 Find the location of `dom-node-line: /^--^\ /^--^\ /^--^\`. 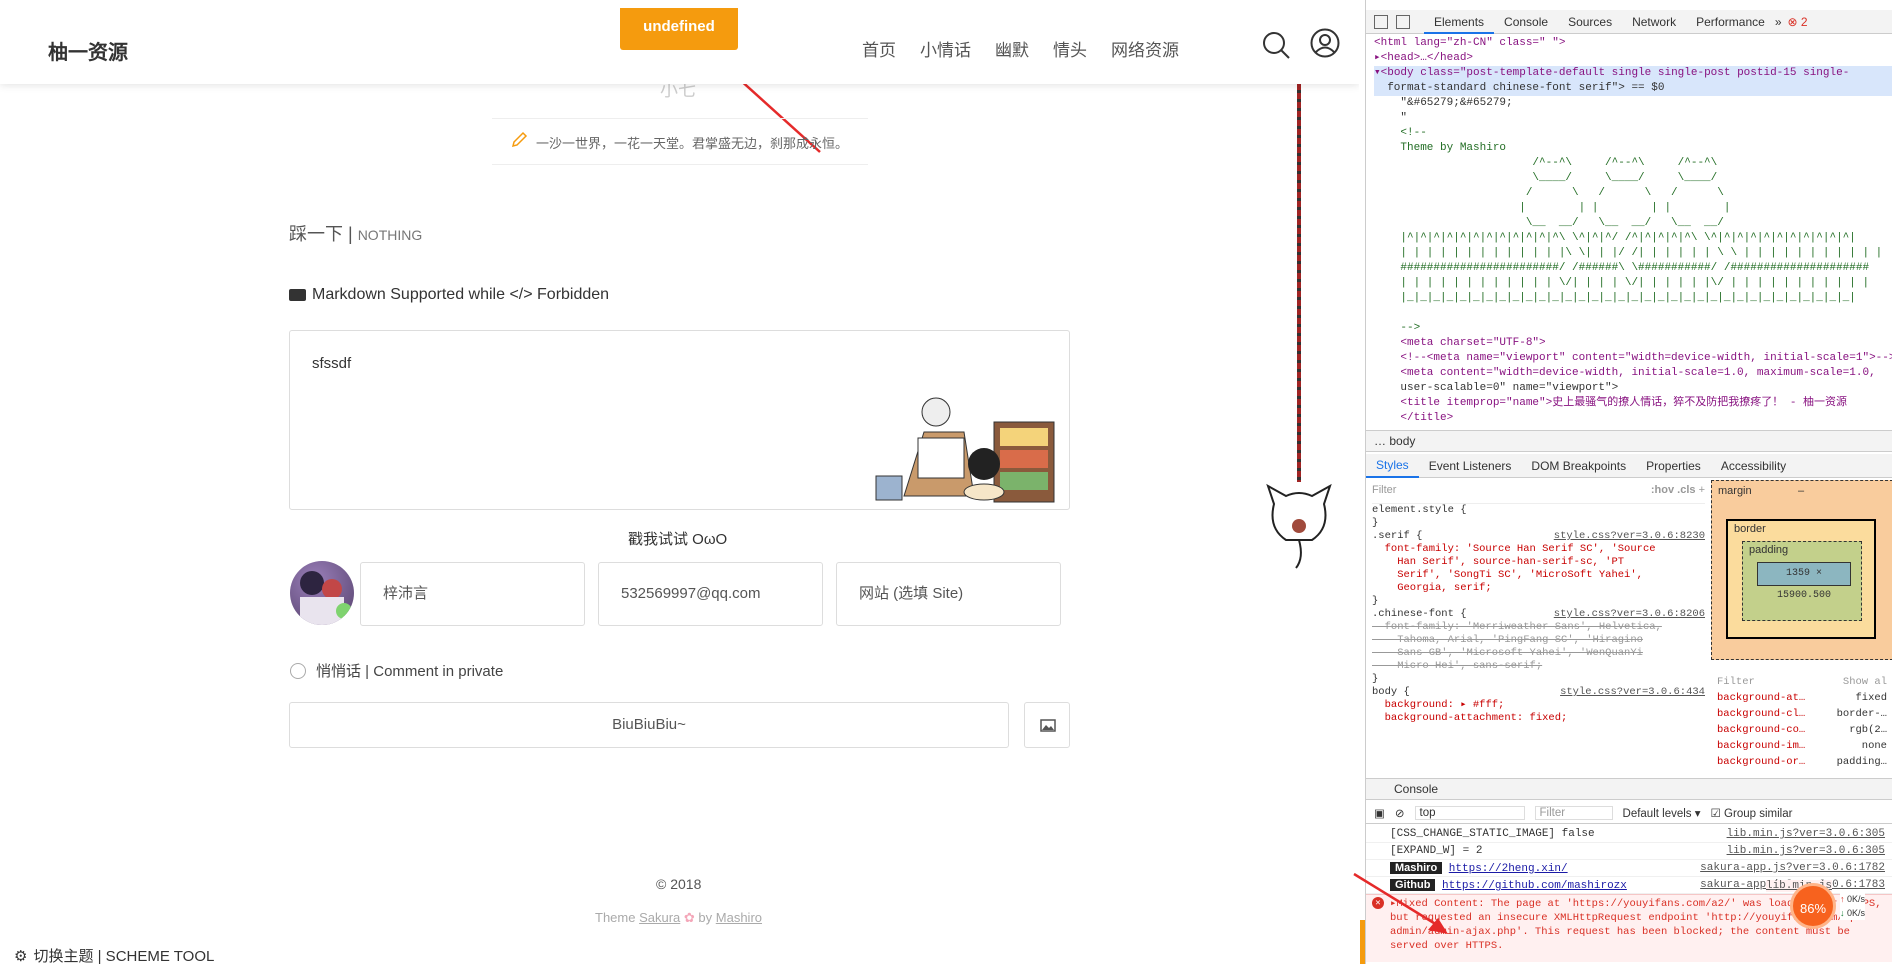

dom-node-line: /^--^\ /^--^\ /^--^\ is located at coordinates (1633, 163).